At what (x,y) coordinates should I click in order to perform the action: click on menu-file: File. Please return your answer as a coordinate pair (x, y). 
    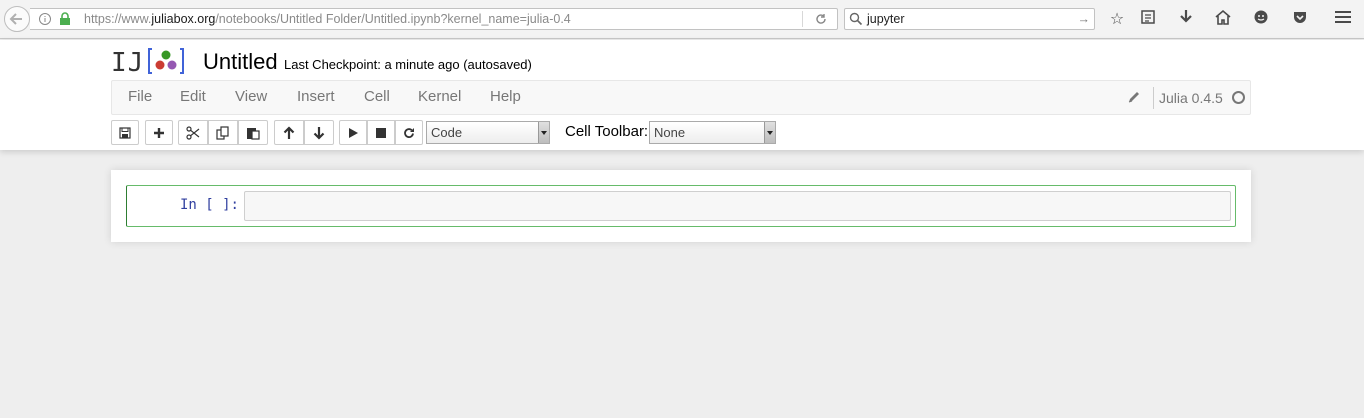
    Looking at the image, I should click on (140, 96).